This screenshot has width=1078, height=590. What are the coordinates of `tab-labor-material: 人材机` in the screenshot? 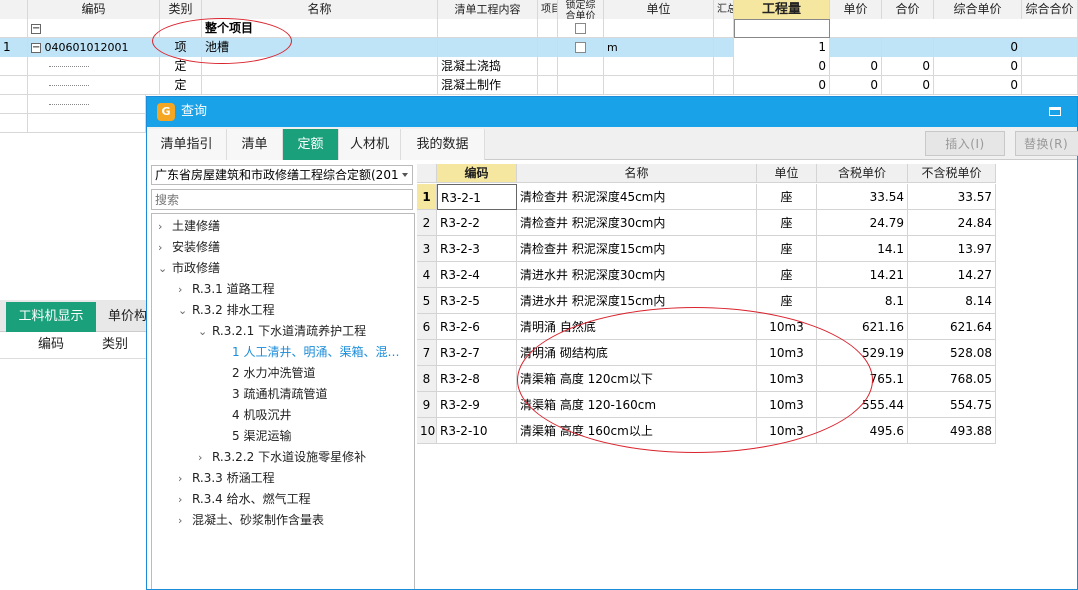 It's located at (370, 144).